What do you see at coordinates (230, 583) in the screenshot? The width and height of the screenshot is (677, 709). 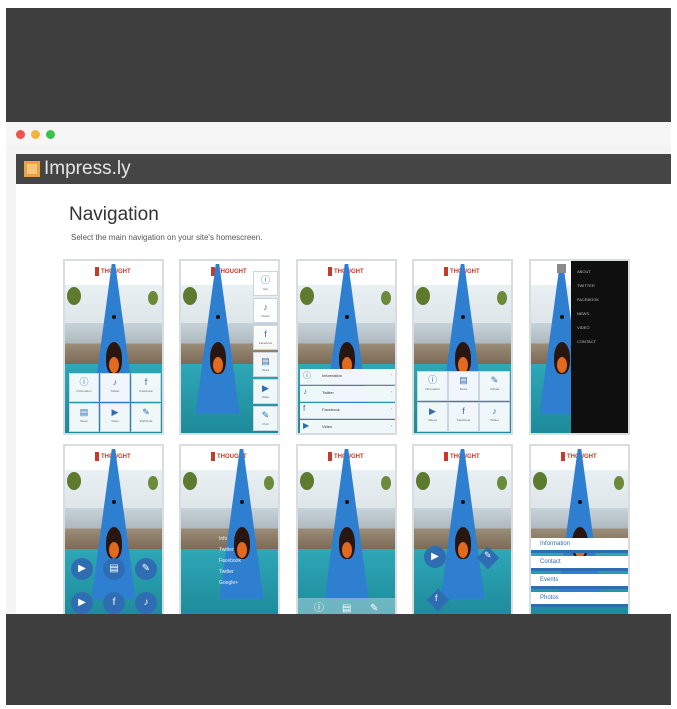 I see `text-nav-item: Google+` at bounding box center [230, 583].